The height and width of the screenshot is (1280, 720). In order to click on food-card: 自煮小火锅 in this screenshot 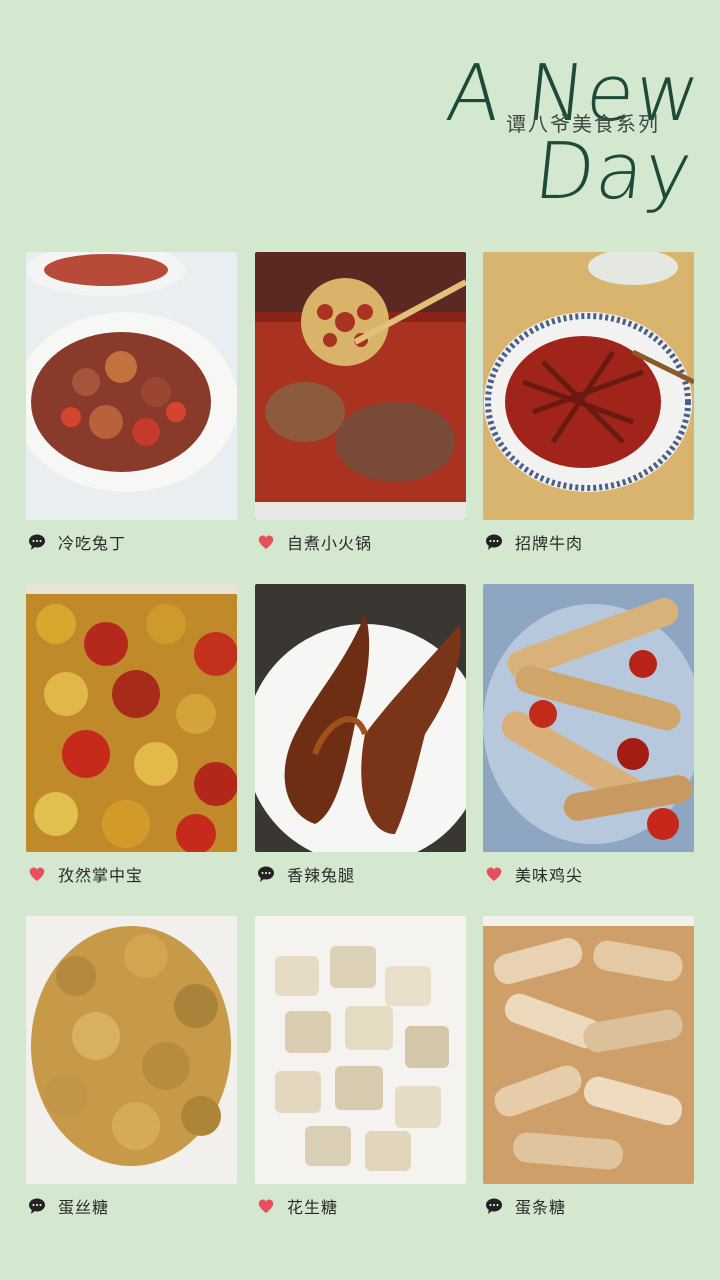, I will do `click(360, 402)`.